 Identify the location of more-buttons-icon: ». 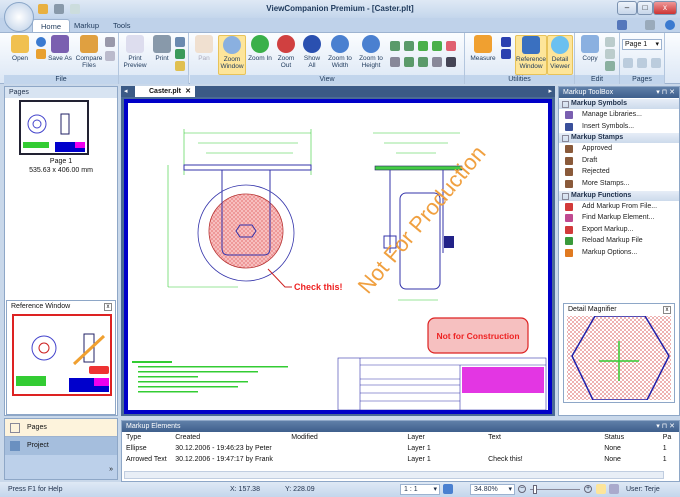
(111, 469).